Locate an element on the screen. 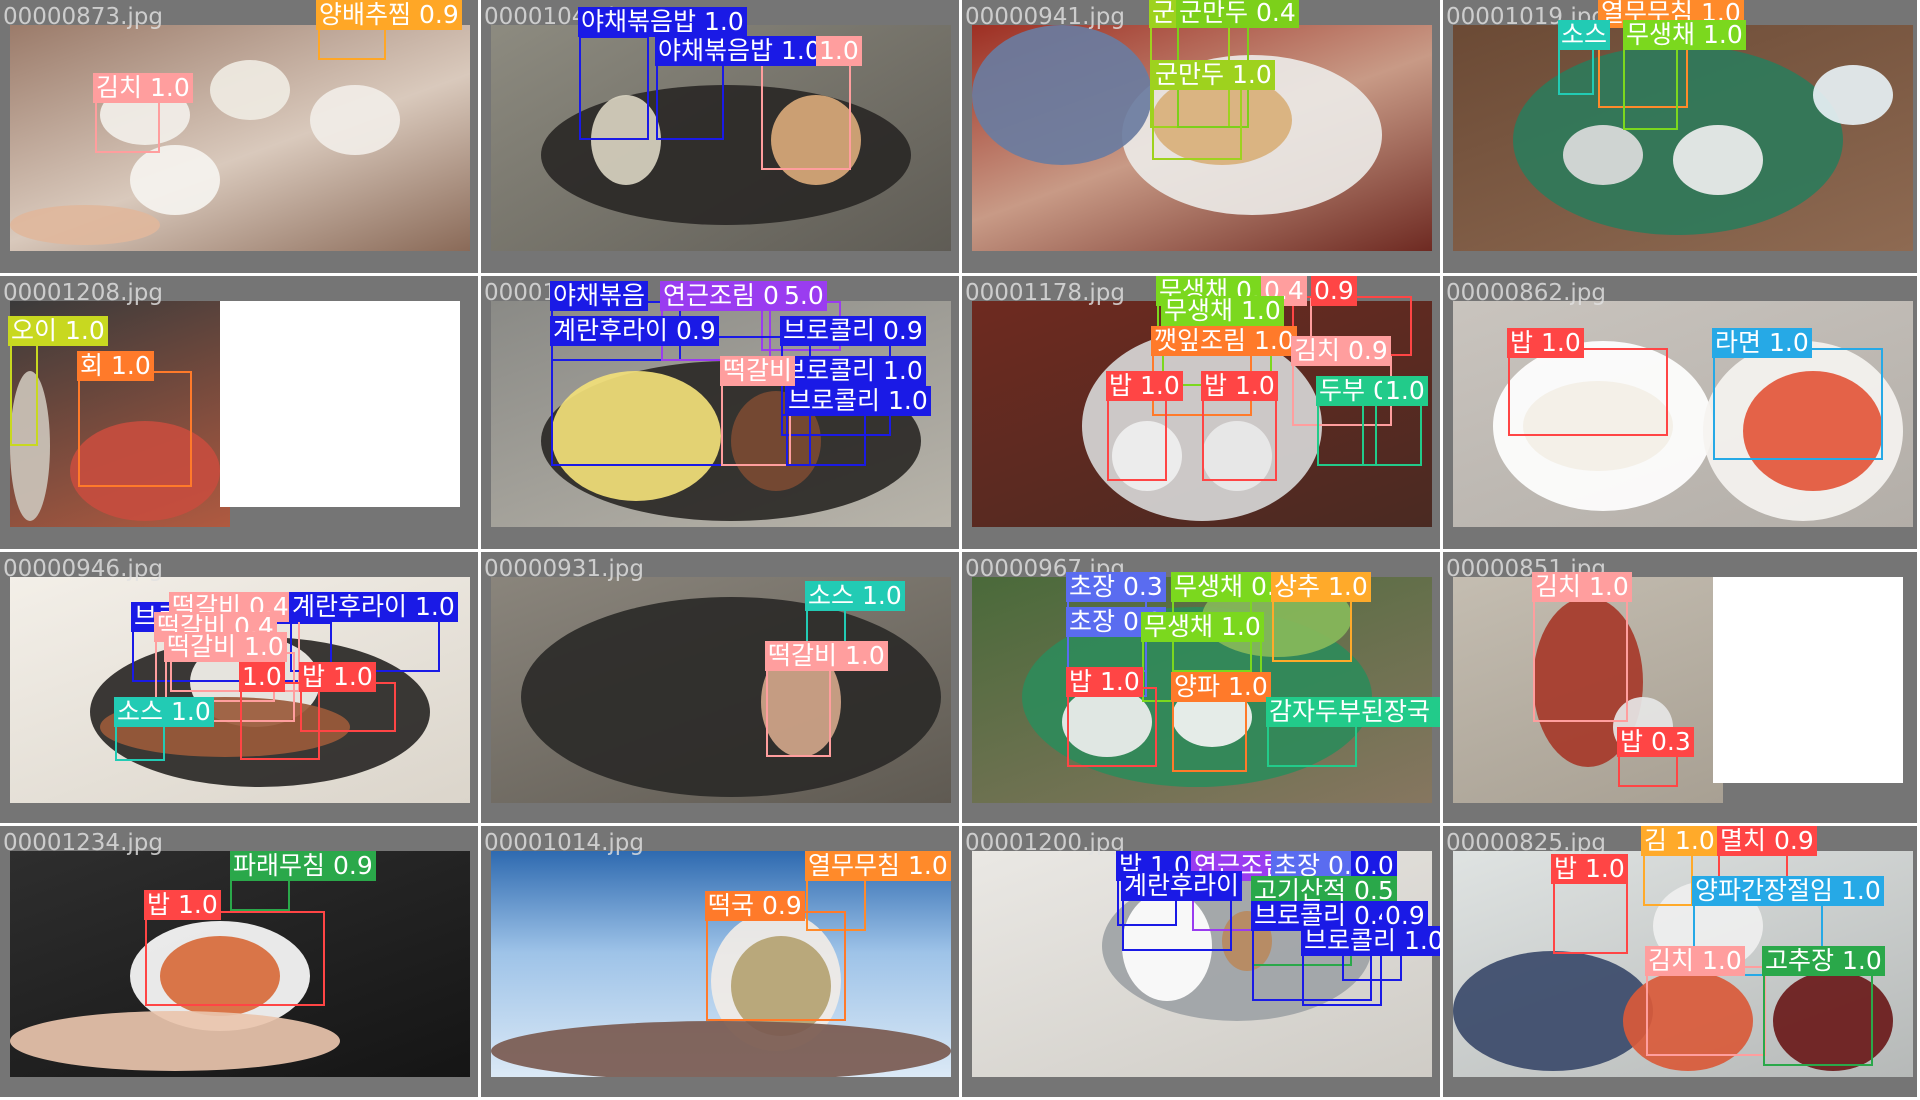 This screenshot has height=1100, width=1920. image-filename: 00001014.jpg is located at coordinates (564, 843).